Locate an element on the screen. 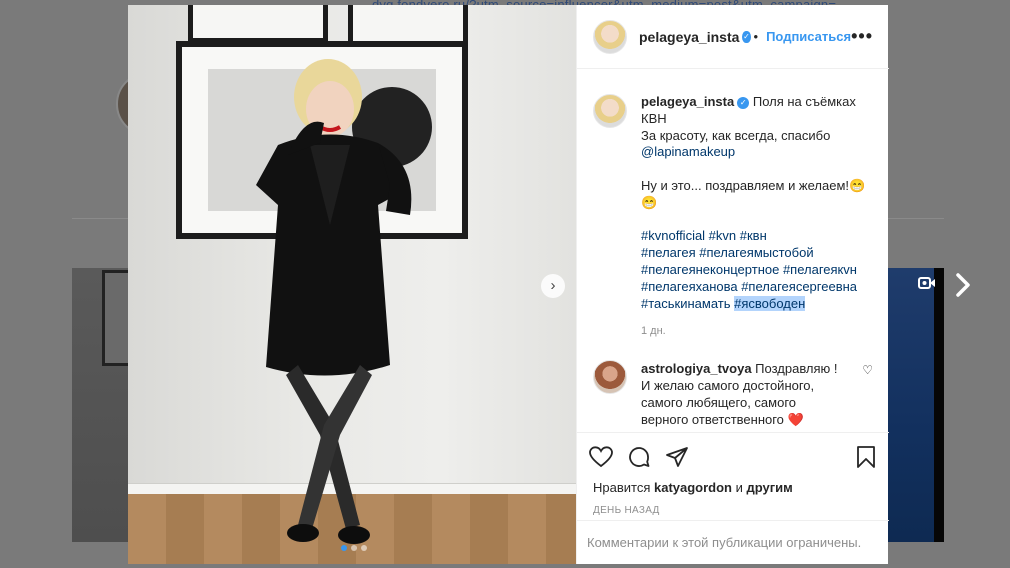  caption-line: Ну и это... поздравляем и желаем!😁 is located at coordinates (753, 185).